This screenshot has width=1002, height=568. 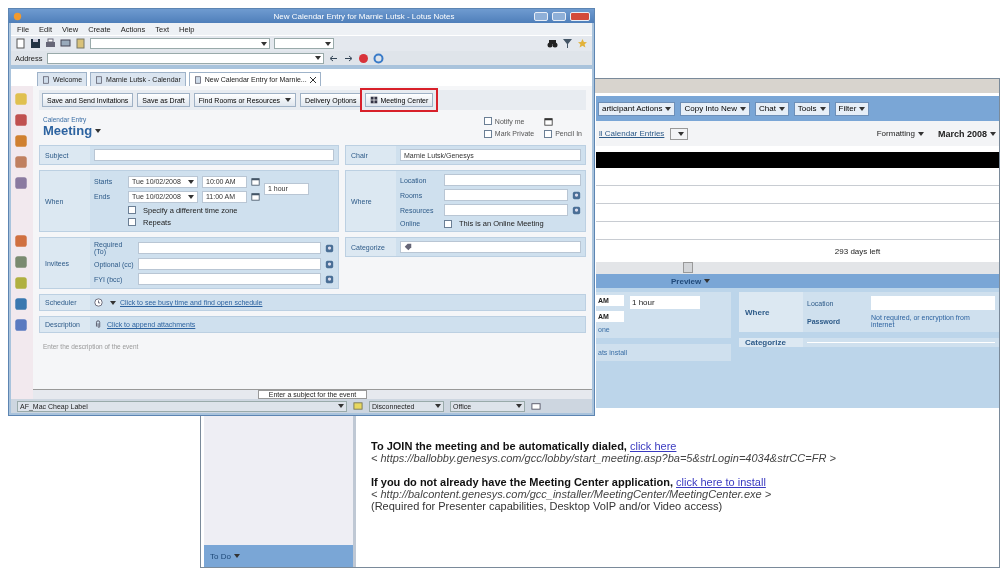 I want to click on paperclip-icon, so click(x=98, y=324).